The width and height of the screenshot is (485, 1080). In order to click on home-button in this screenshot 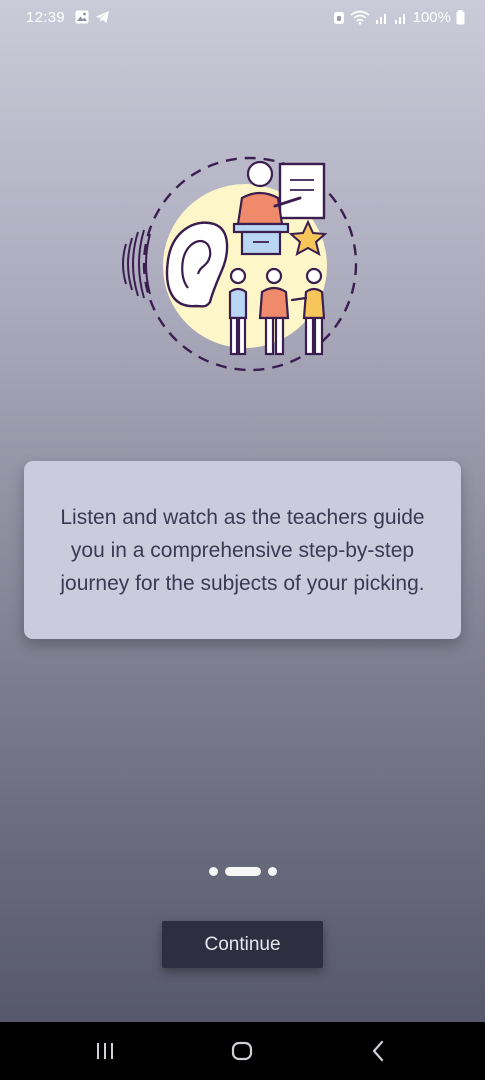, I will do `click(242, 1051)`.